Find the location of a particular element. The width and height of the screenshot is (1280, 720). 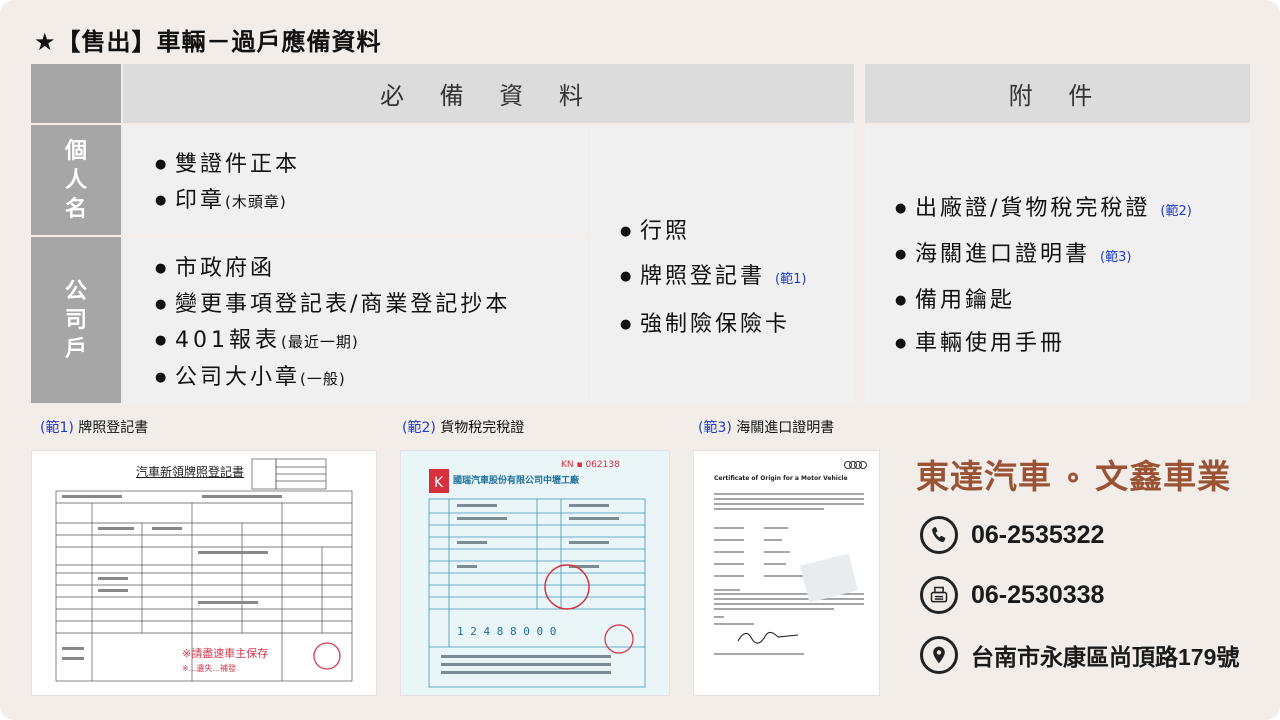

header-attach-label: 附 件 is located at coordinates (1057, 96).